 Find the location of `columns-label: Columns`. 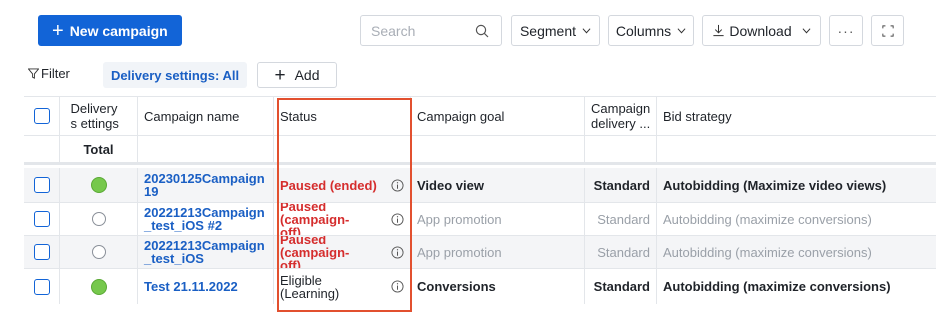

columns-label: Columns is located at coordinates (643, 30).